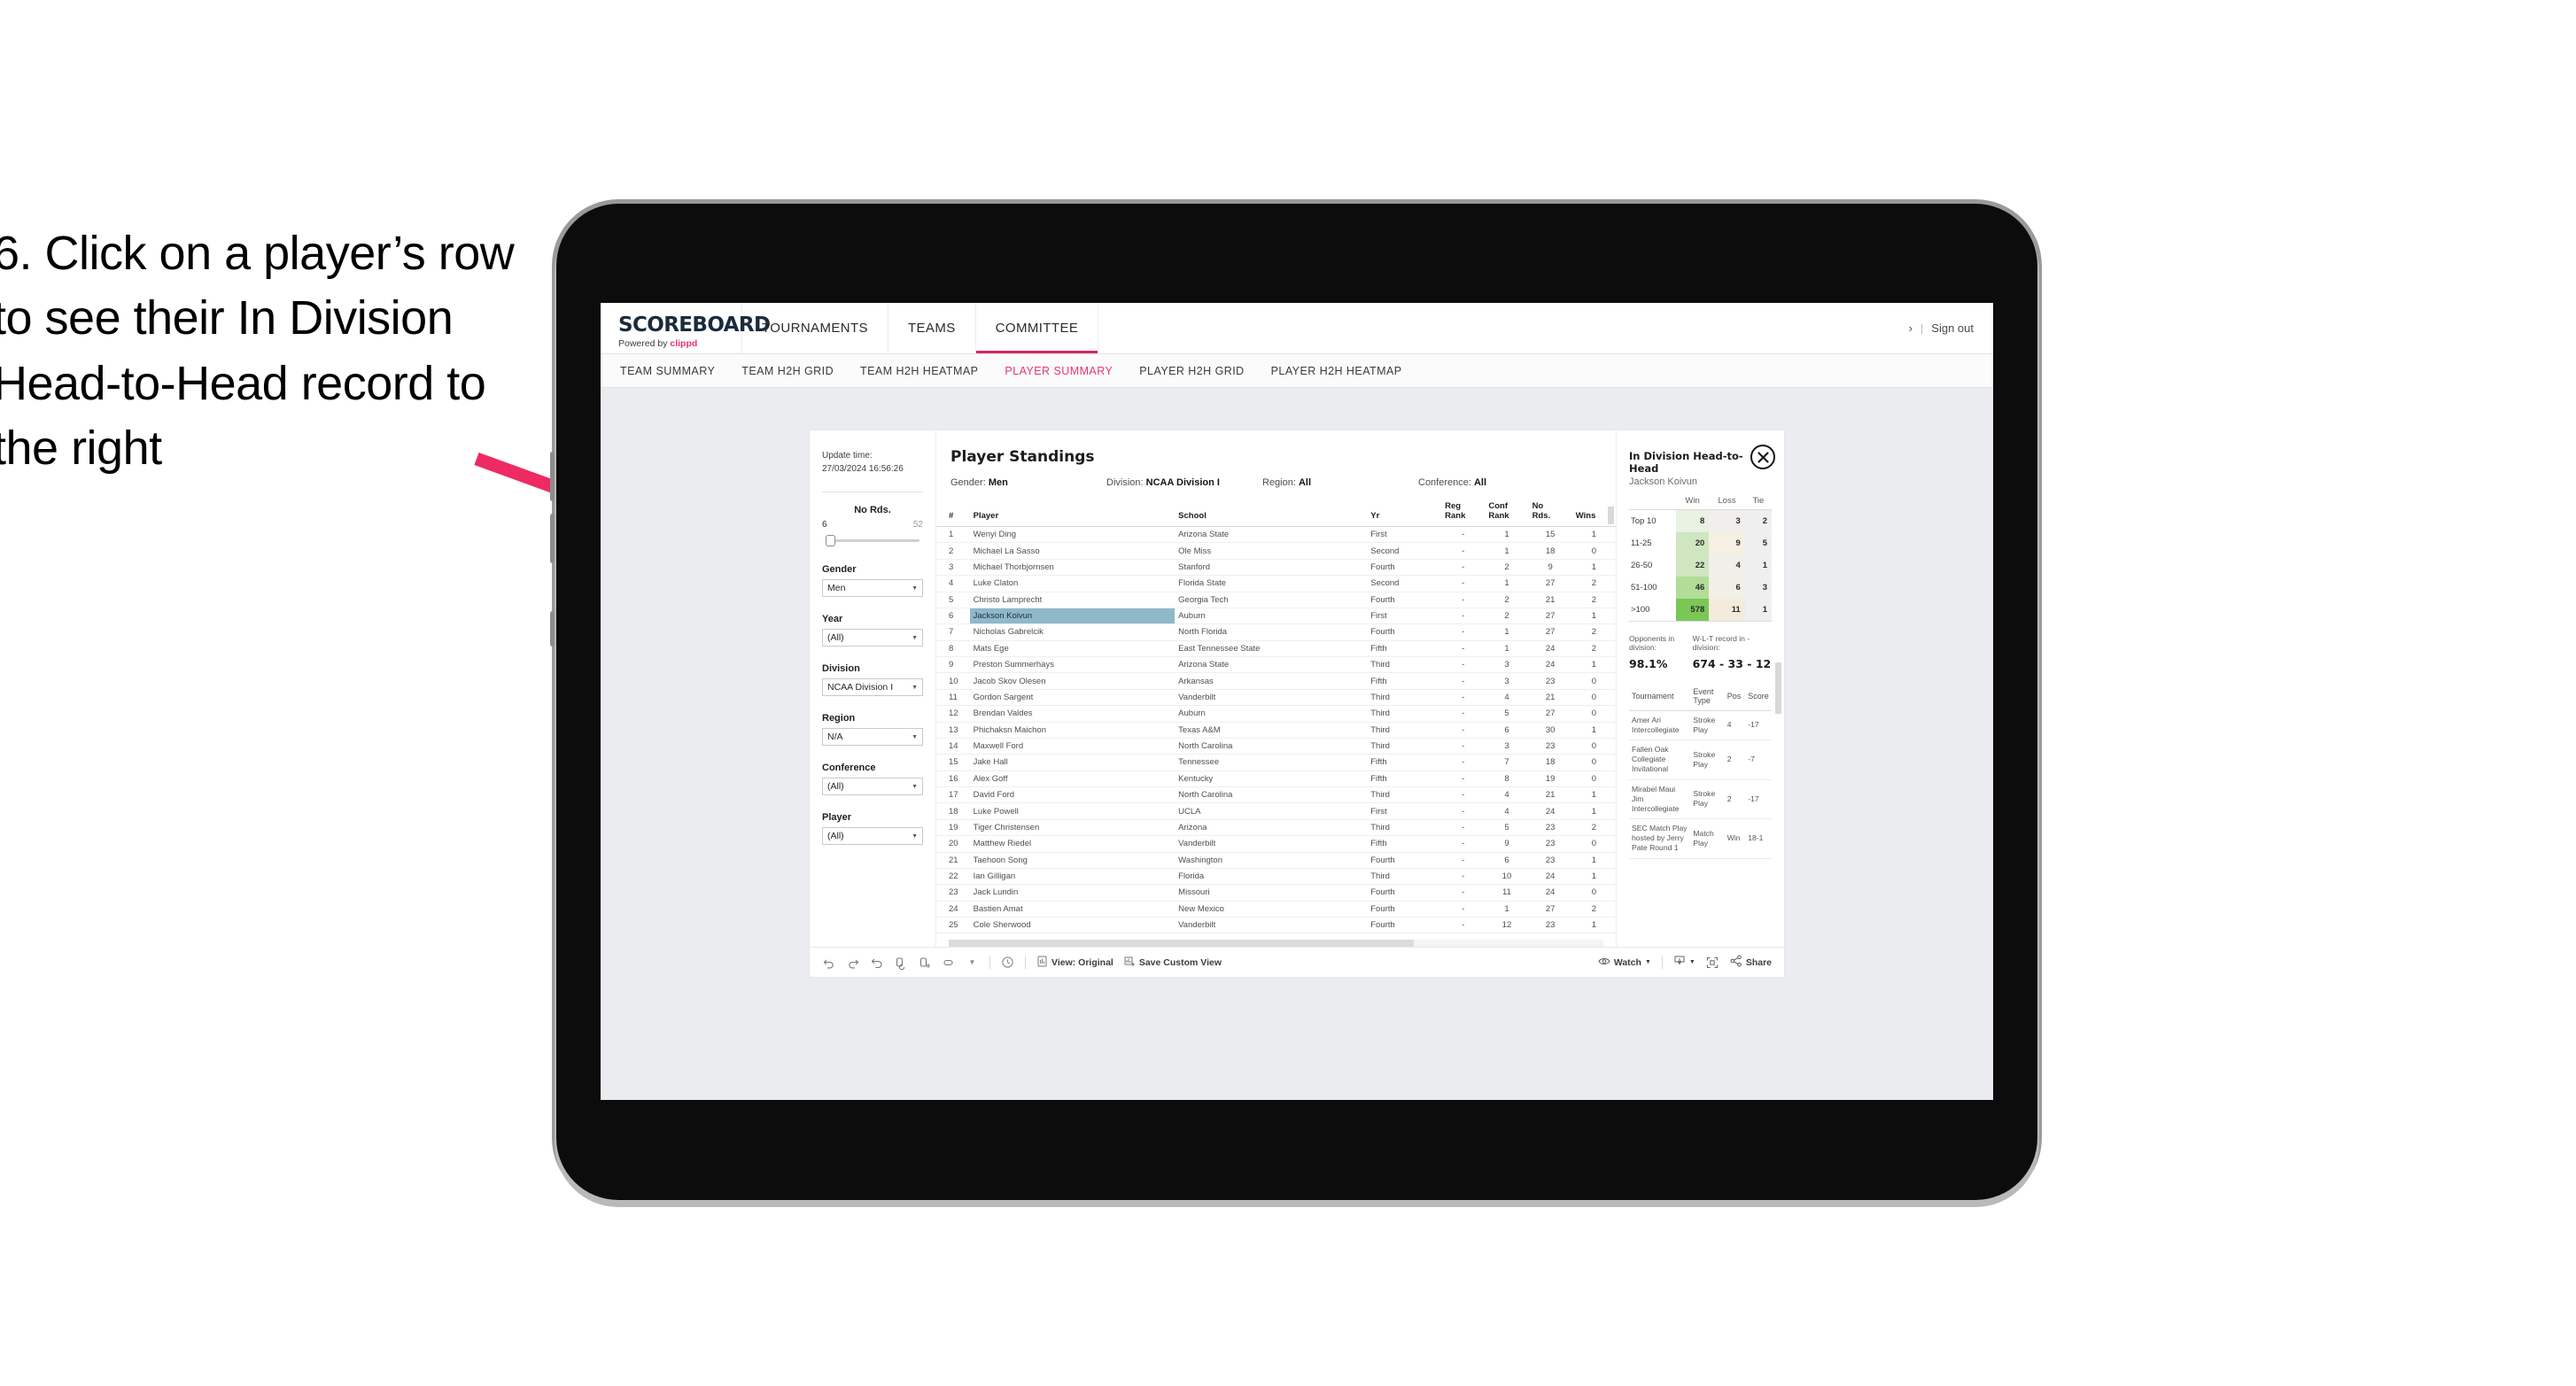  Describe the element at coordinates (1271, 811) in the screenshot. I see `cell-school: UCLA` at that location.